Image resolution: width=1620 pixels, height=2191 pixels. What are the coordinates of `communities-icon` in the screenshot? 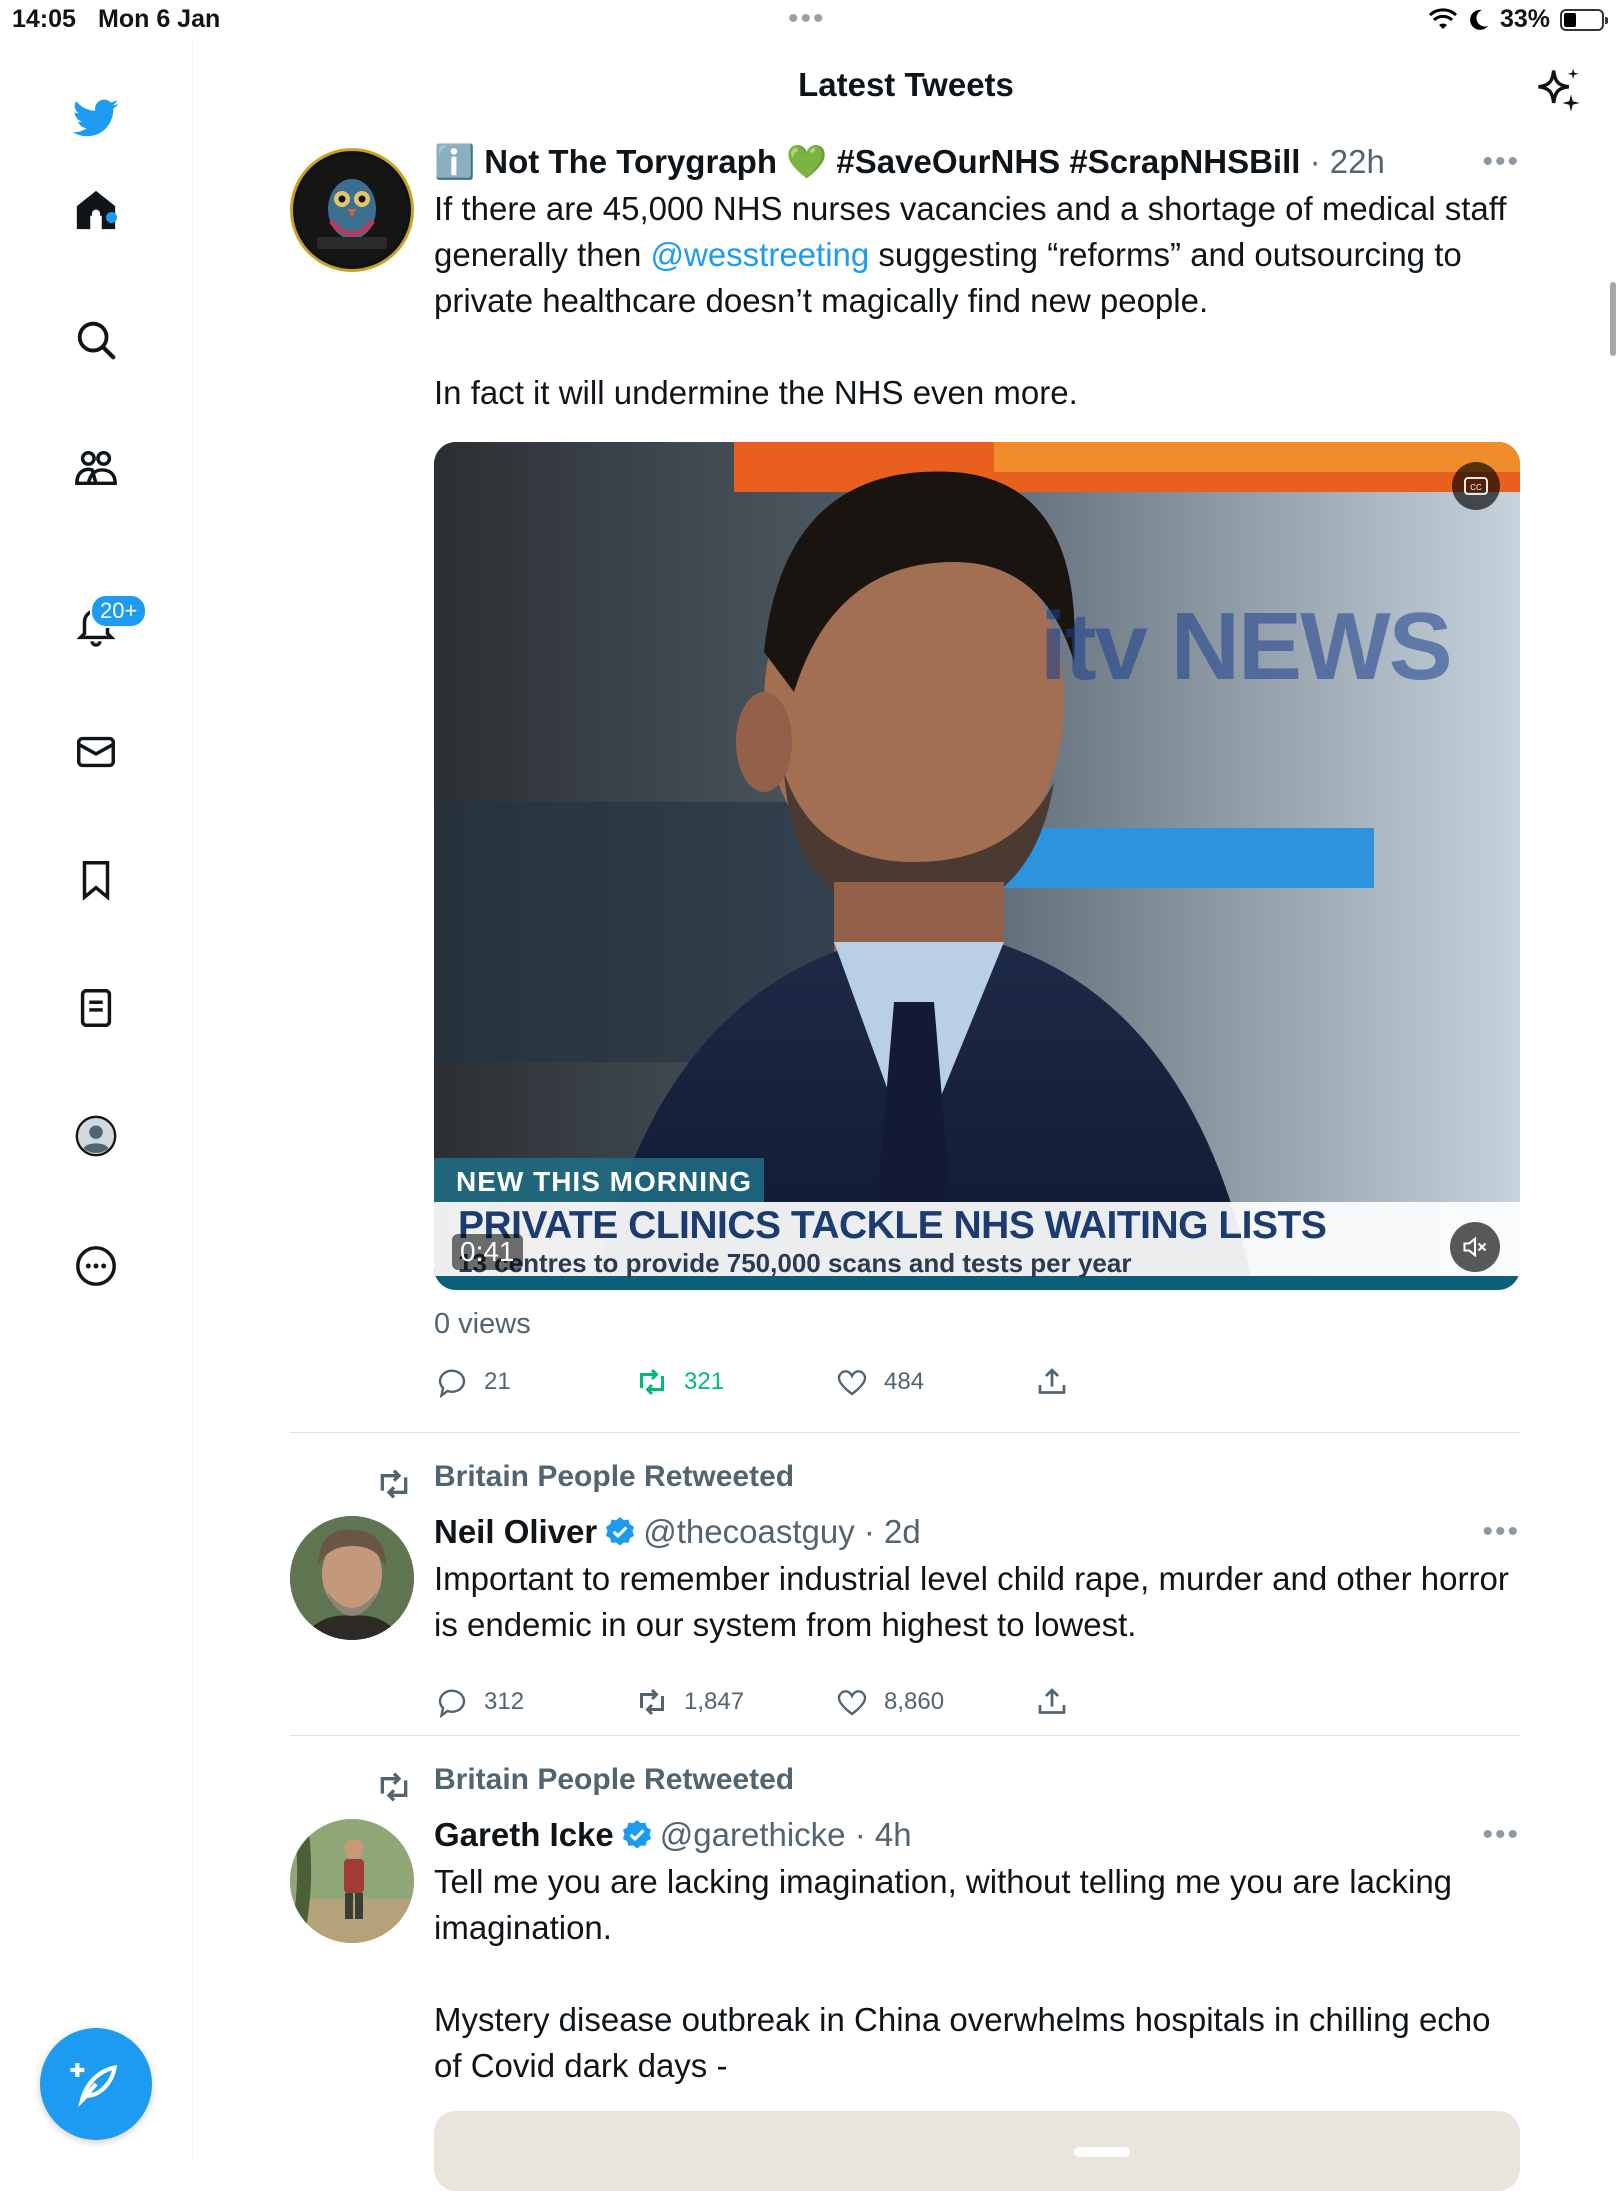 It's located at (96, 468).